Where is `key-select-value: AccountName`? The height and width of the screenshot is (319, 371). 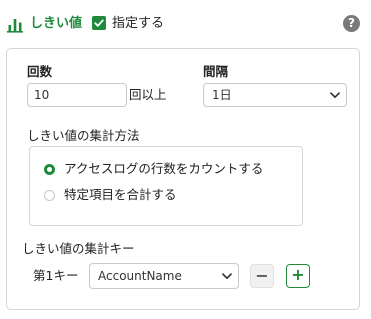 key-select-value: AccountName is located at coordinates (140, 276).